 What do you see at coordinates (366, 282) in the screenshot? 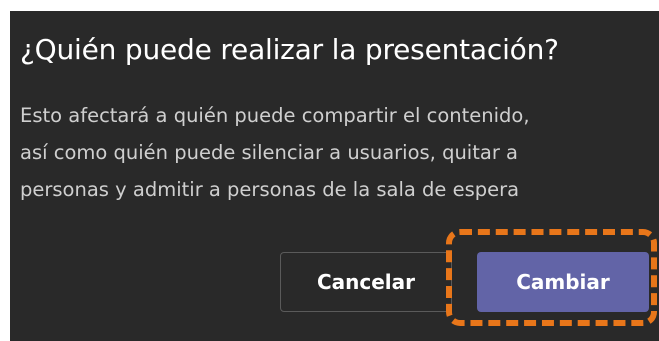
I see `cancel-button: Cancelar` at bounding box center [366, 282].